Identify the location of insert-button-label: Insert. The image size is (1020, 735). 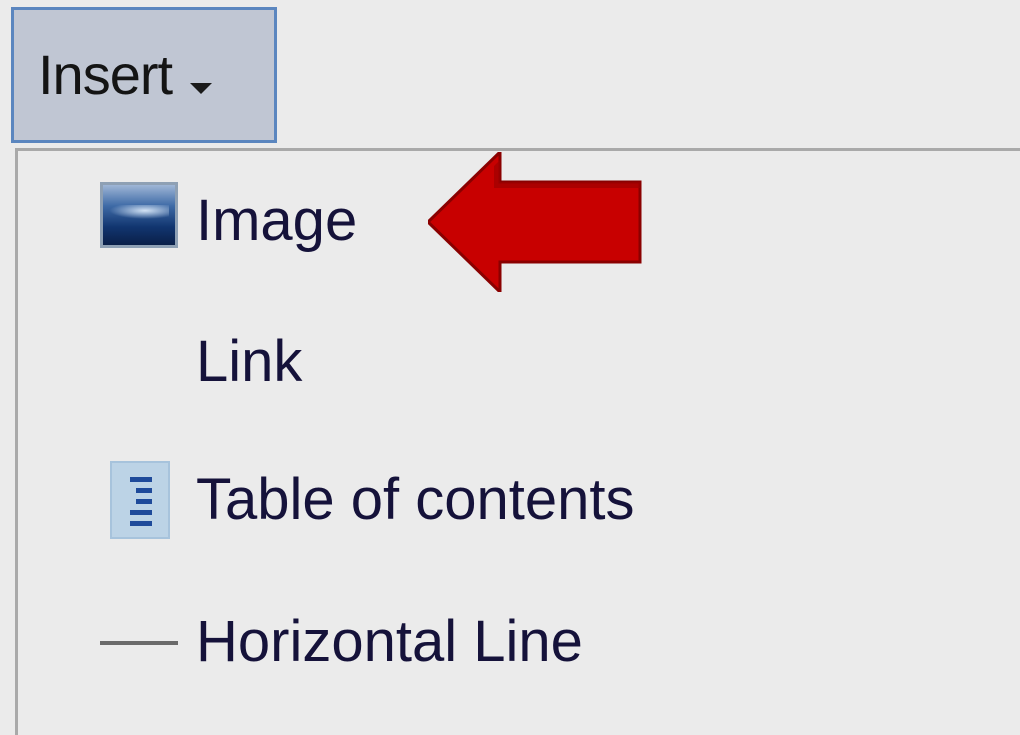
(105, 74).